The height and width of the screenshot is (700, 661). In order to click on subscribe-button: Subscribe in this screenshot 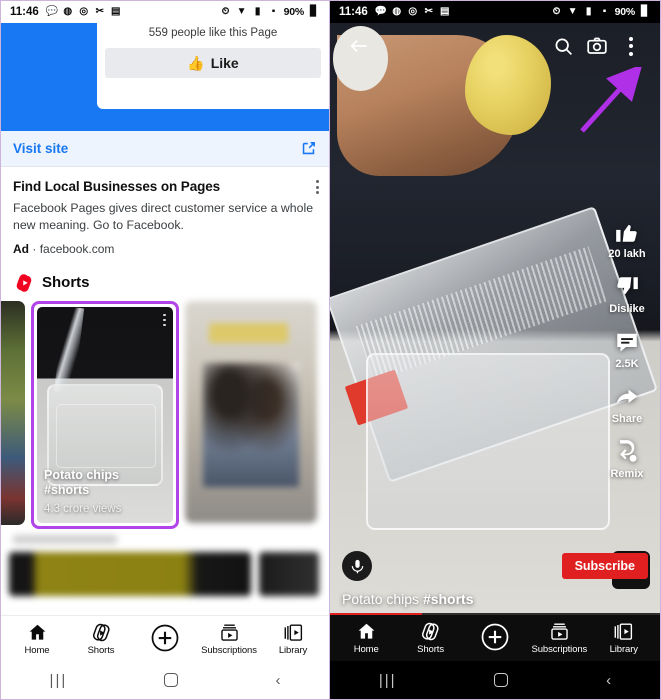, I will do `click(604, 566)`.